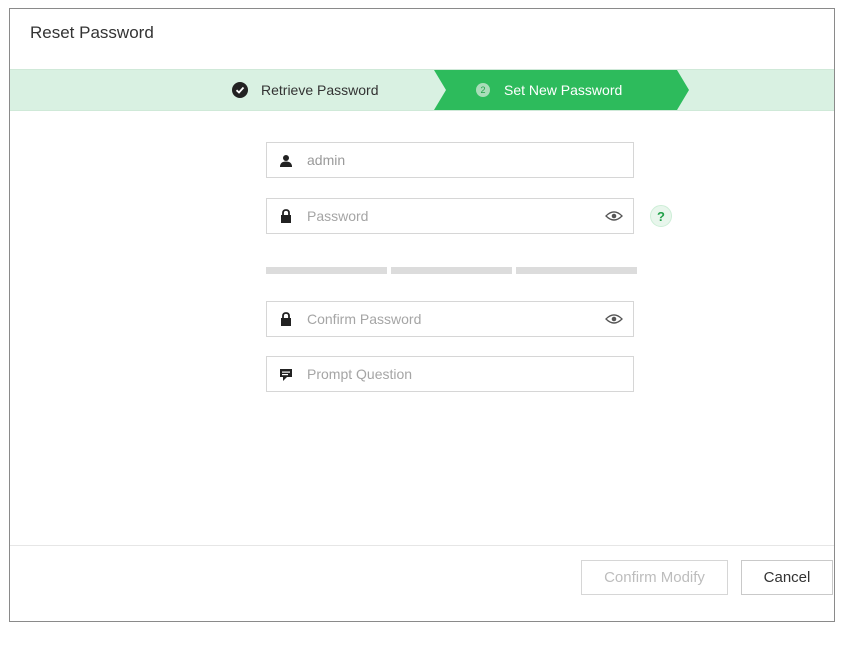 Image resolution: width=851 pixels, height=648 pixels. I want to click on speech-bubble-icon, so click(286, 374).